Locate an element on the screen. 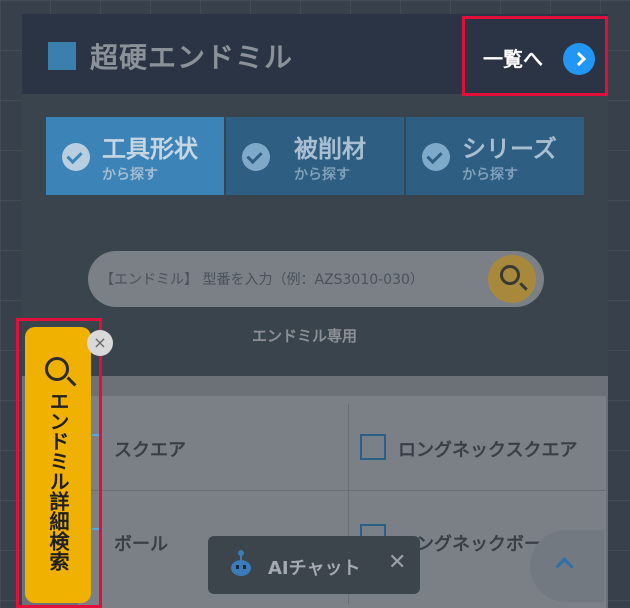  checkbox is located at coordinates (373, 447).